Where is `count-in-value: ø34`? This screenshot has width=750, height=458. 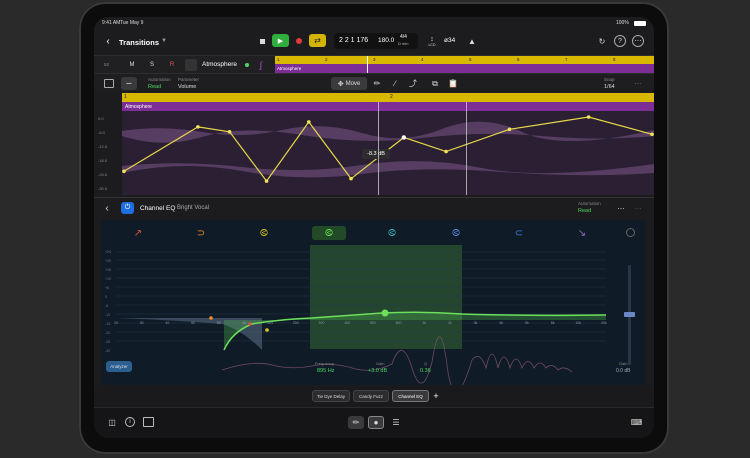 count-in-value: ø34 is located at coordinates (449, 40).